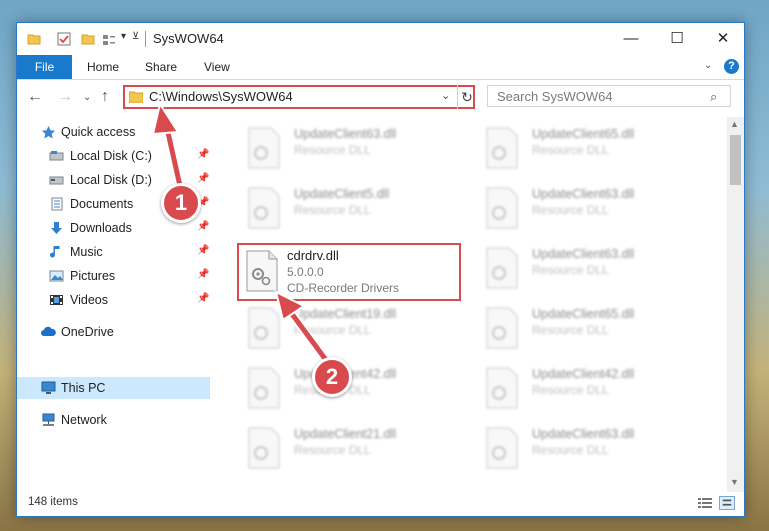 This screenshot has width=769, height=531. What do you see at coordinates (64, 39) in the screenshot?
I see `properties-check-icon` at bounding box center [64, 39].